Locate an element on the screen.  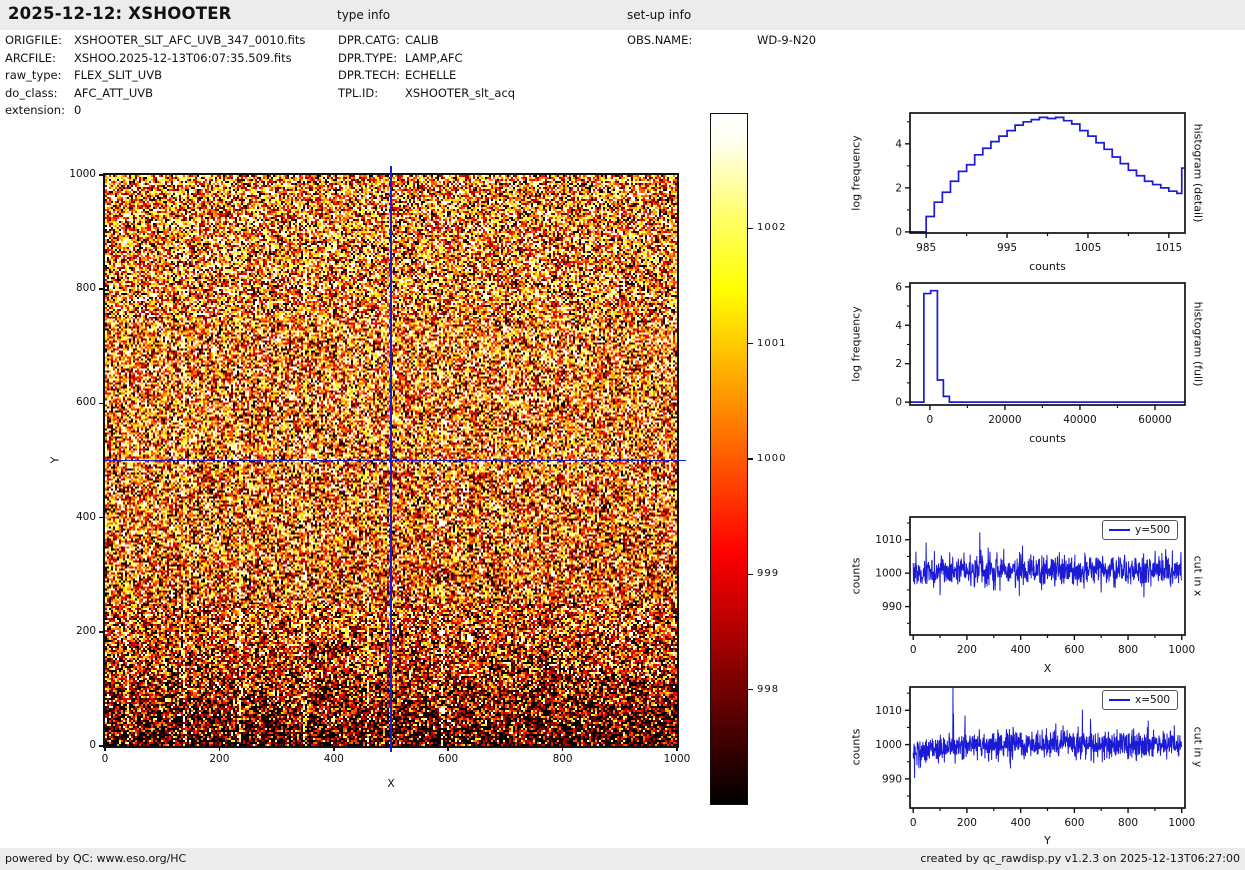
x-axis-tick-label: 1015 is located at coordinates (1168, 248).